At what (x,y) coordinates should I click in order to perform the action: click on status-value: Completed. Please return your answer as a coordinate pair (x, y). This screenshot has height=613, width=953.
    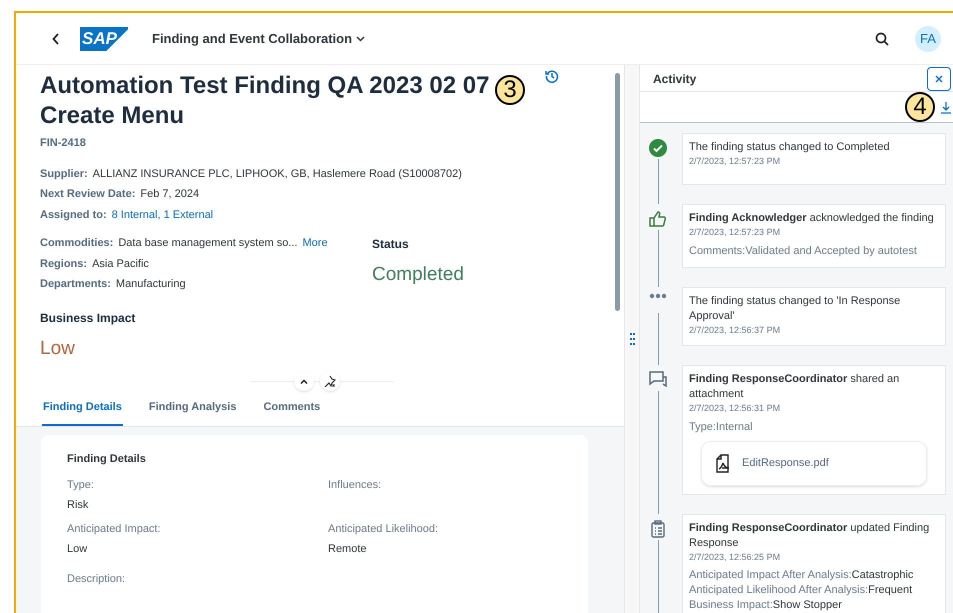
    Looking at the image, I should click on (418, 275).